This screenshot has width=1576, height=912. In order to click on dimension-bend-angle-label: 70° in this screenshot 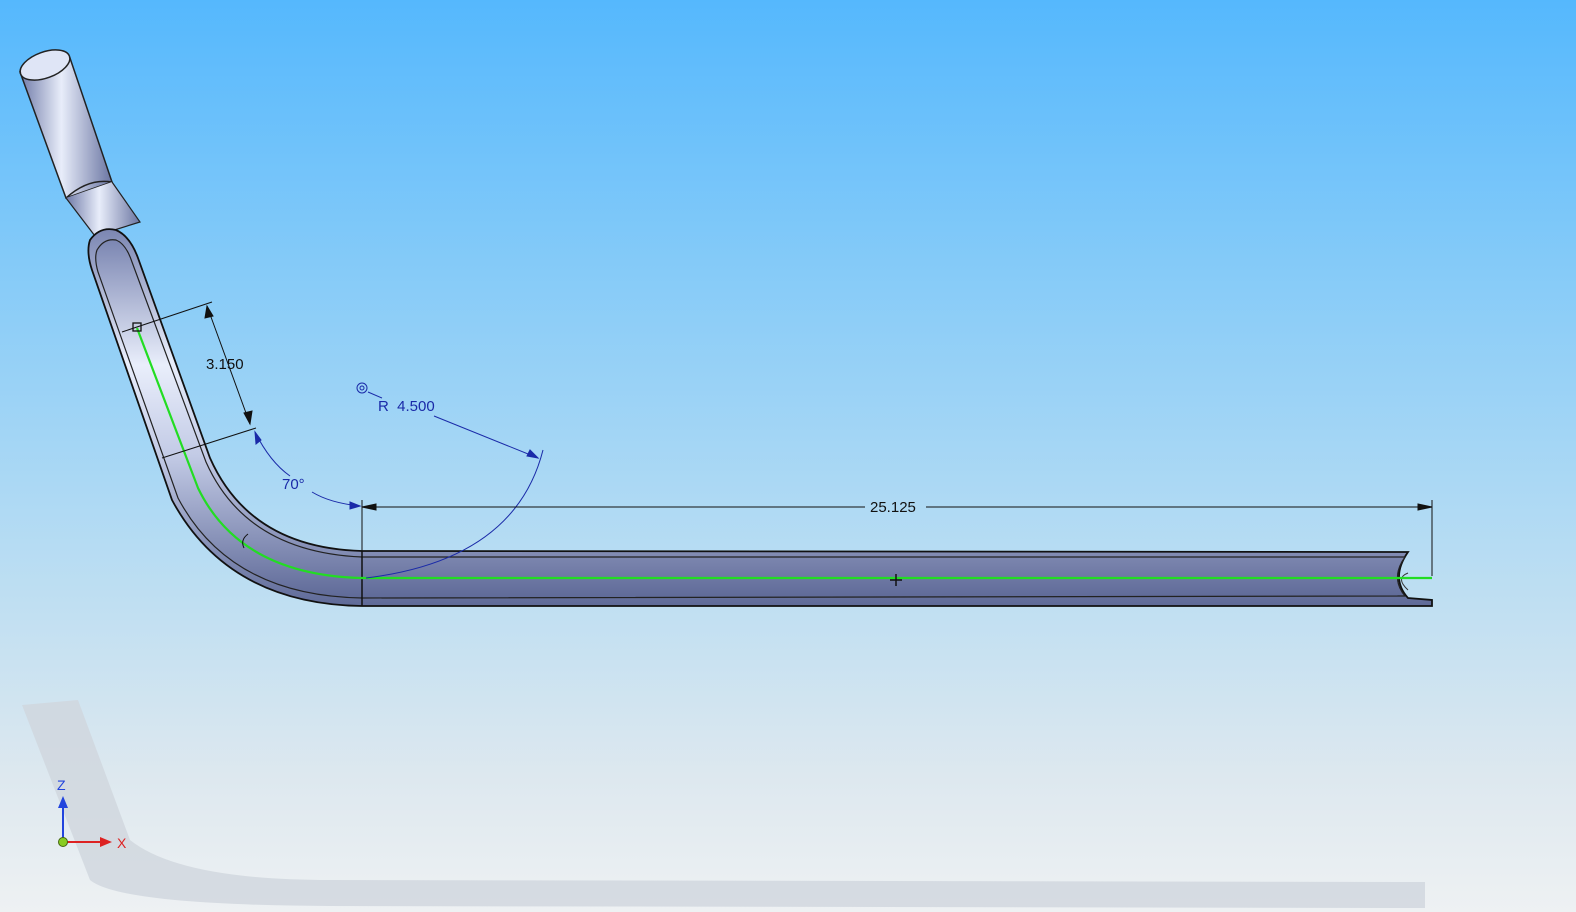, I will do `click(293, 484)`.